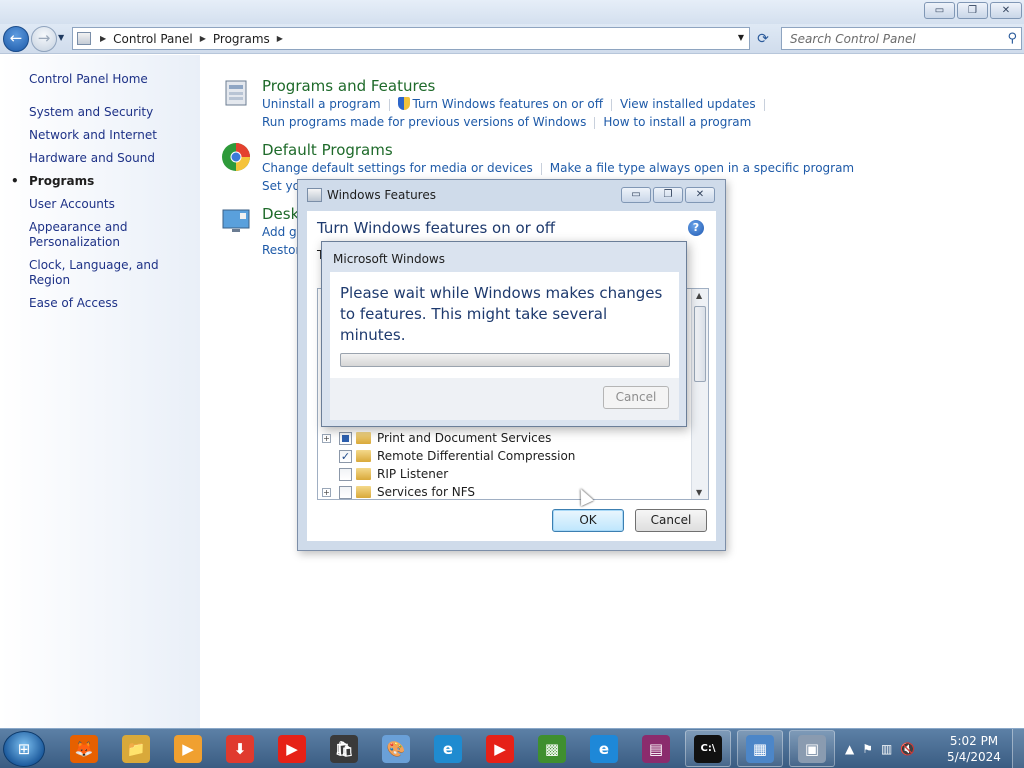 The height and width of the screenshot is (768, 1024). I want to click on windows-features-title-icon, so click(314, 195).